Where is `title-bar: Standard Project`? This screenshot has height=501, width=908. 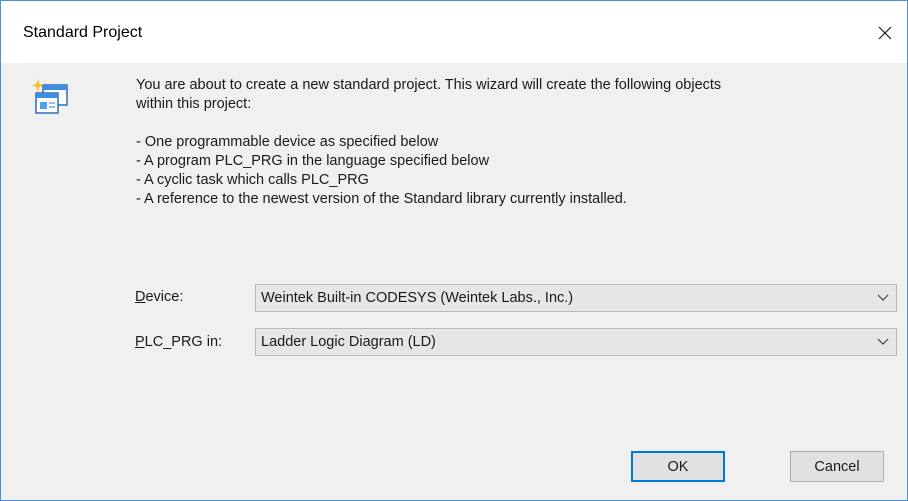 title-bar: Standard Project is located at coordinates (454, 32).